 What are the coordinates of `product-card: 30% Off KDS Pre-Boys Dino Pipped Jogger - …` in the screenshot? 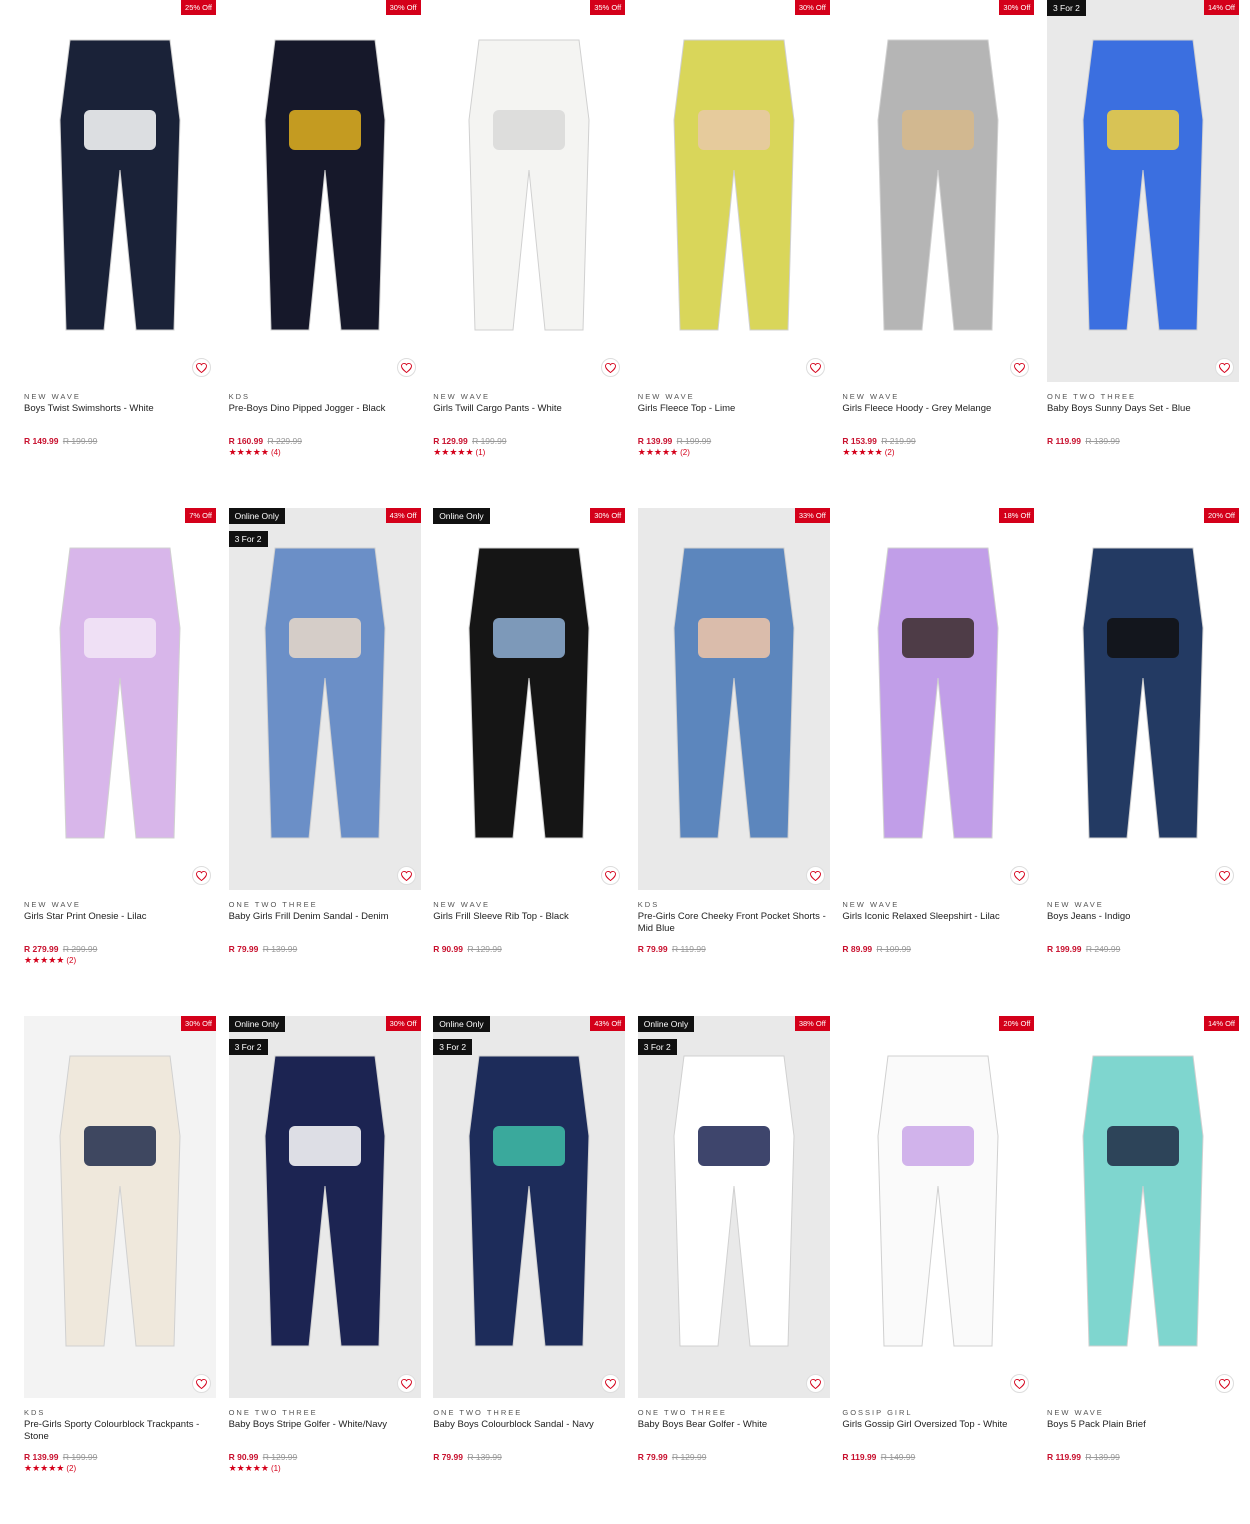 It's located at (324, 254).